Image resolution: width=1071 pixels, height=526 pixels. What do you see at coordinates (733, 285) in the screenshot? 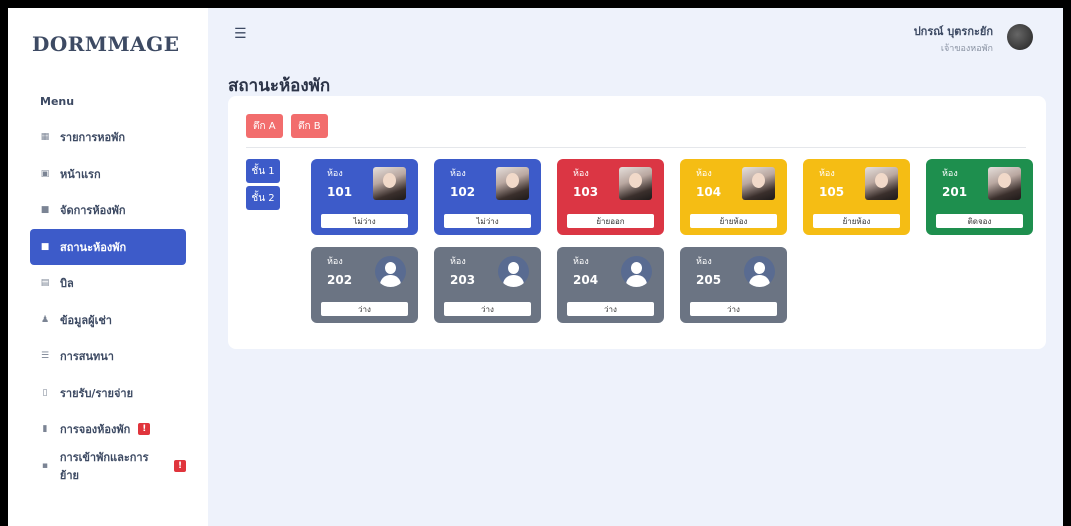
I see `room-card-205: ห้อง 205 ว่าง` at bounding box center [733, 285].